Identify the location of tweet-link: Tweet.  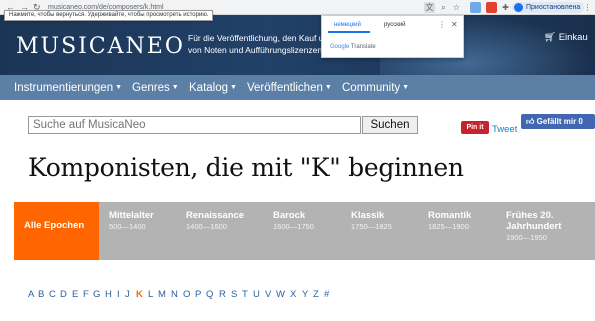
(504, 129).